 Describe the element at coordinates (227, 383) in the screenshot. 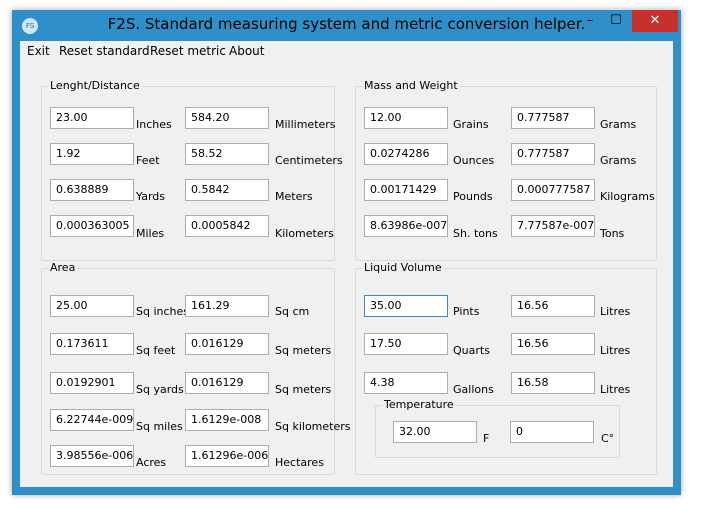

I see `sq-meters-input-2: 0.016129` at that location.